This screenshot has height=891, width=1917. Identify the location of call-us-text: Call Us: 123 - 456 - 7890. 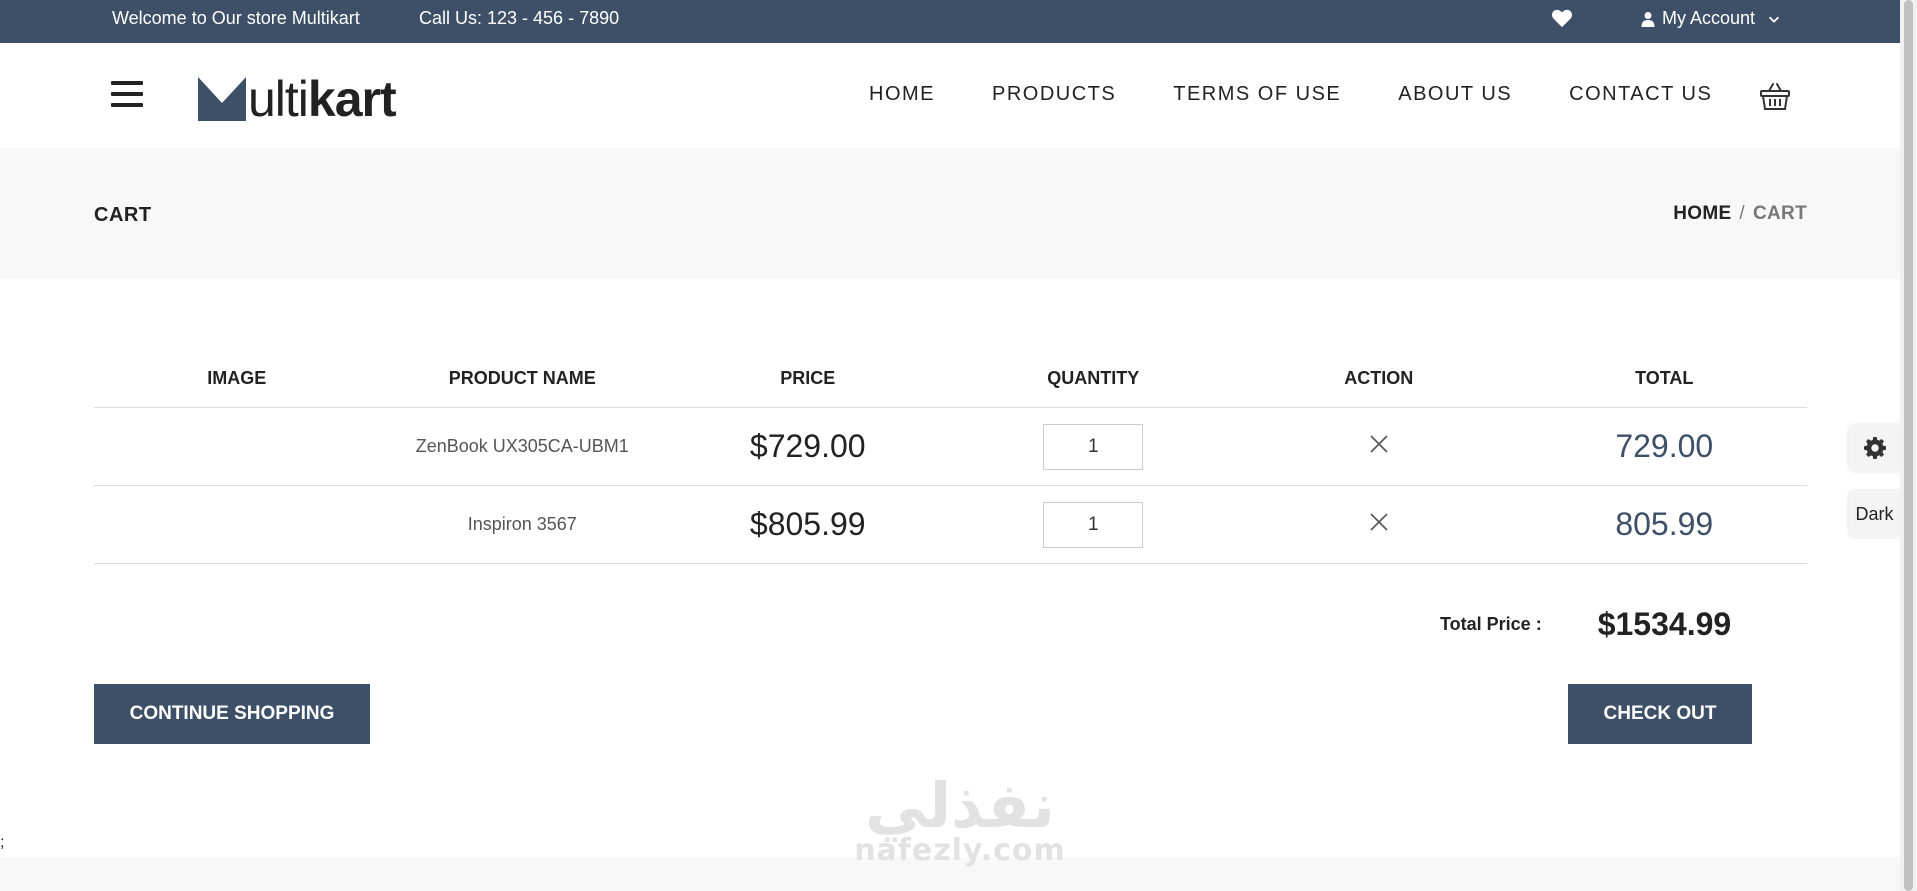
(519, 18).